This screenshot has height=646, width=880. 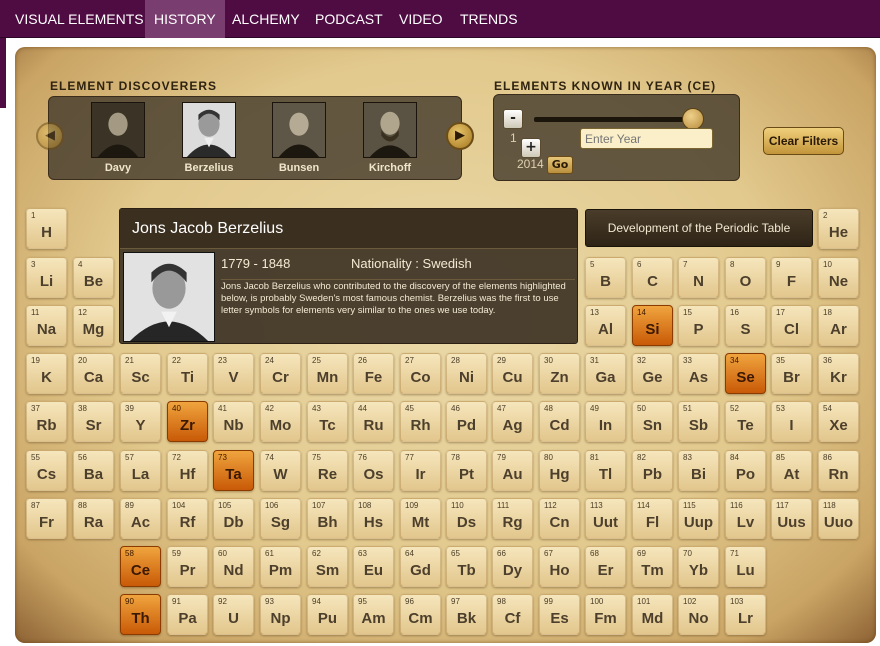 I want to click on go-button: Go, so click(x=560, y=165).